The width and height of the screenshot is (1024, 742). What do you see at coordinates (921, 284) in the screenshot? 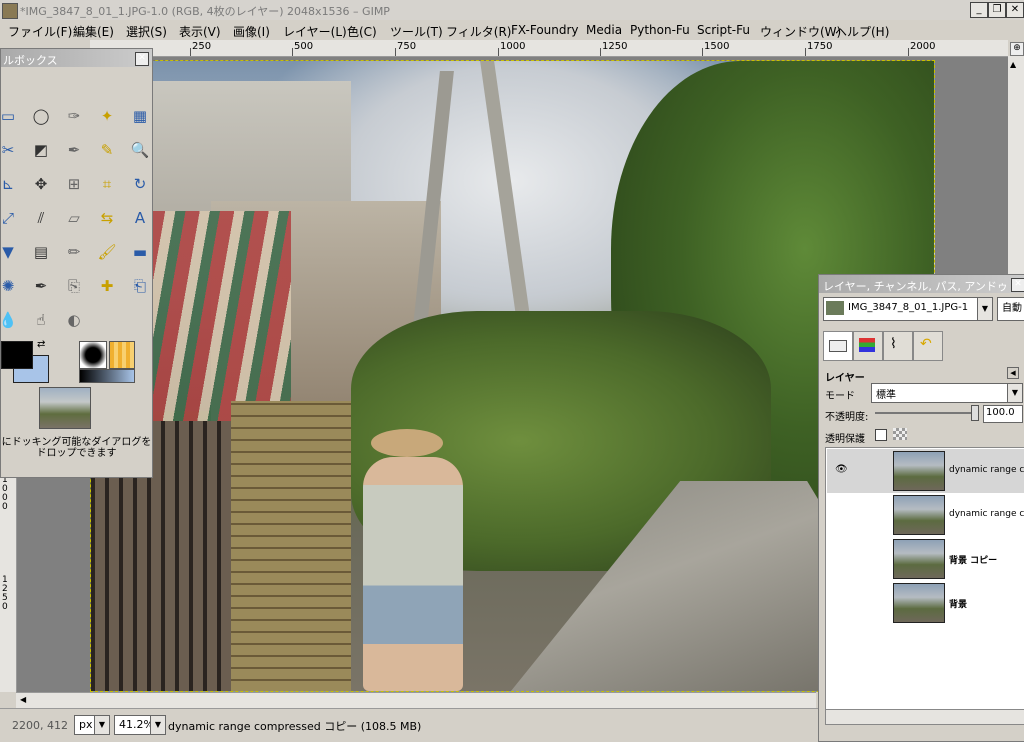
I see `layers-titlebar: レイヤー, チャンネル, パス, アンドゥ ✕` at bounding box center [921, 284].